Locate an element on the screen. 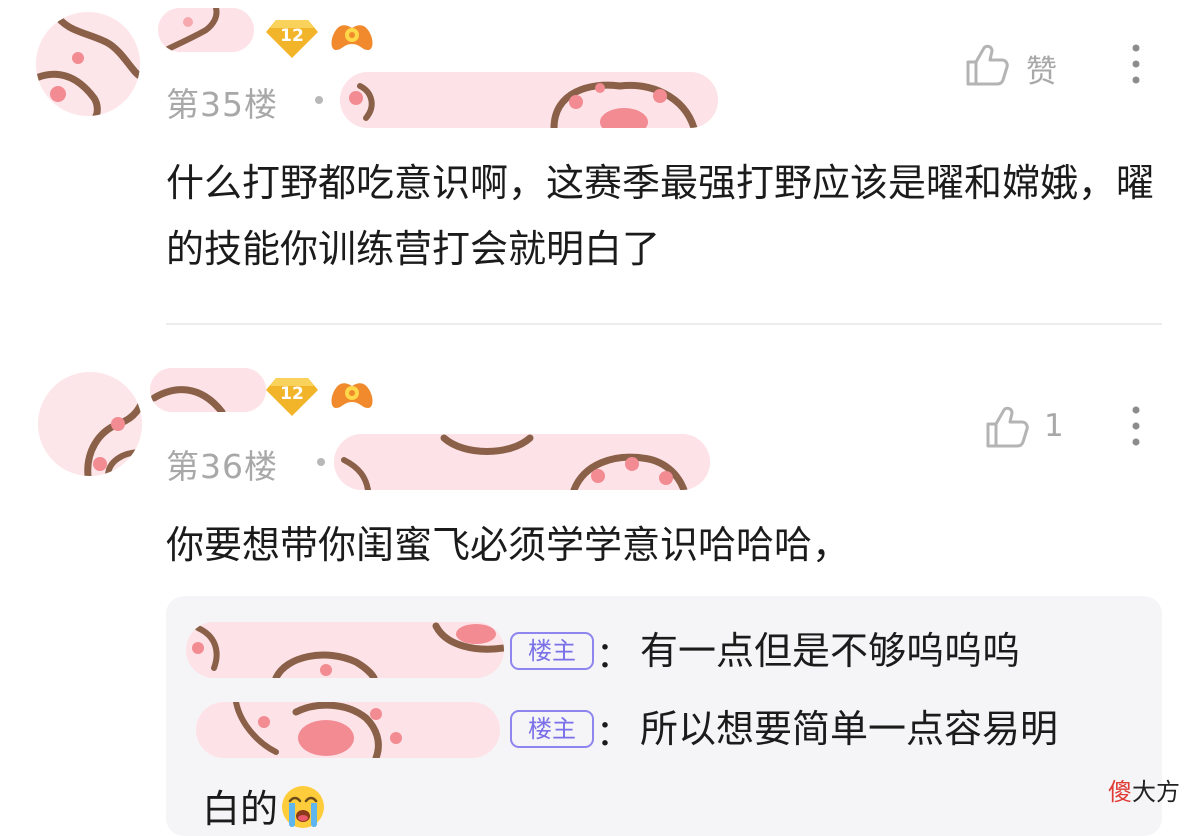 The width and height of the screenshot is (1200, 836). reply-item: 楼主 ： 有一点但是不够呜呜呜 is located at coordinates (664, 641).